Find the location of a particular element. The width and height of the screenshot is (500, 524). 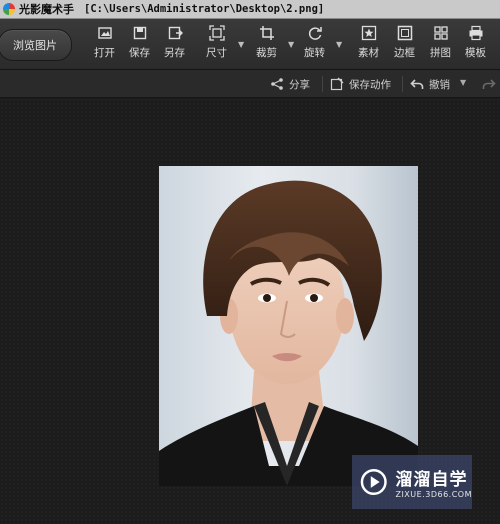

share-icon is located at coordinates (277, 84).